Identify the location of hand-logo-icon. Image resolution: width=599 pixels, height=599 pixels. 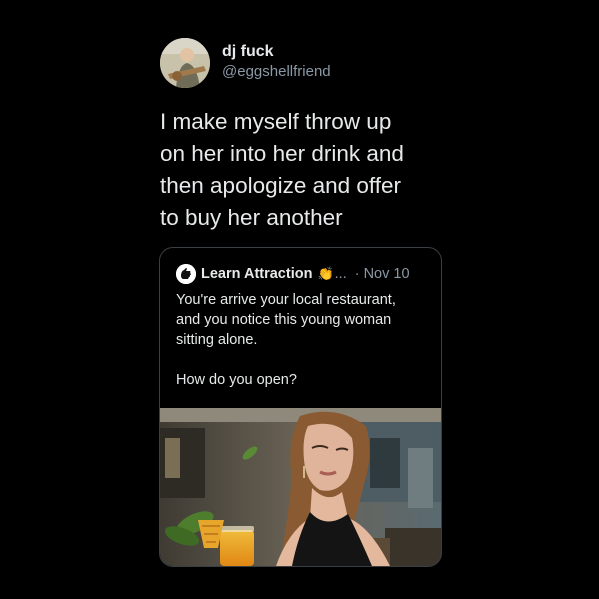
(186, 274).